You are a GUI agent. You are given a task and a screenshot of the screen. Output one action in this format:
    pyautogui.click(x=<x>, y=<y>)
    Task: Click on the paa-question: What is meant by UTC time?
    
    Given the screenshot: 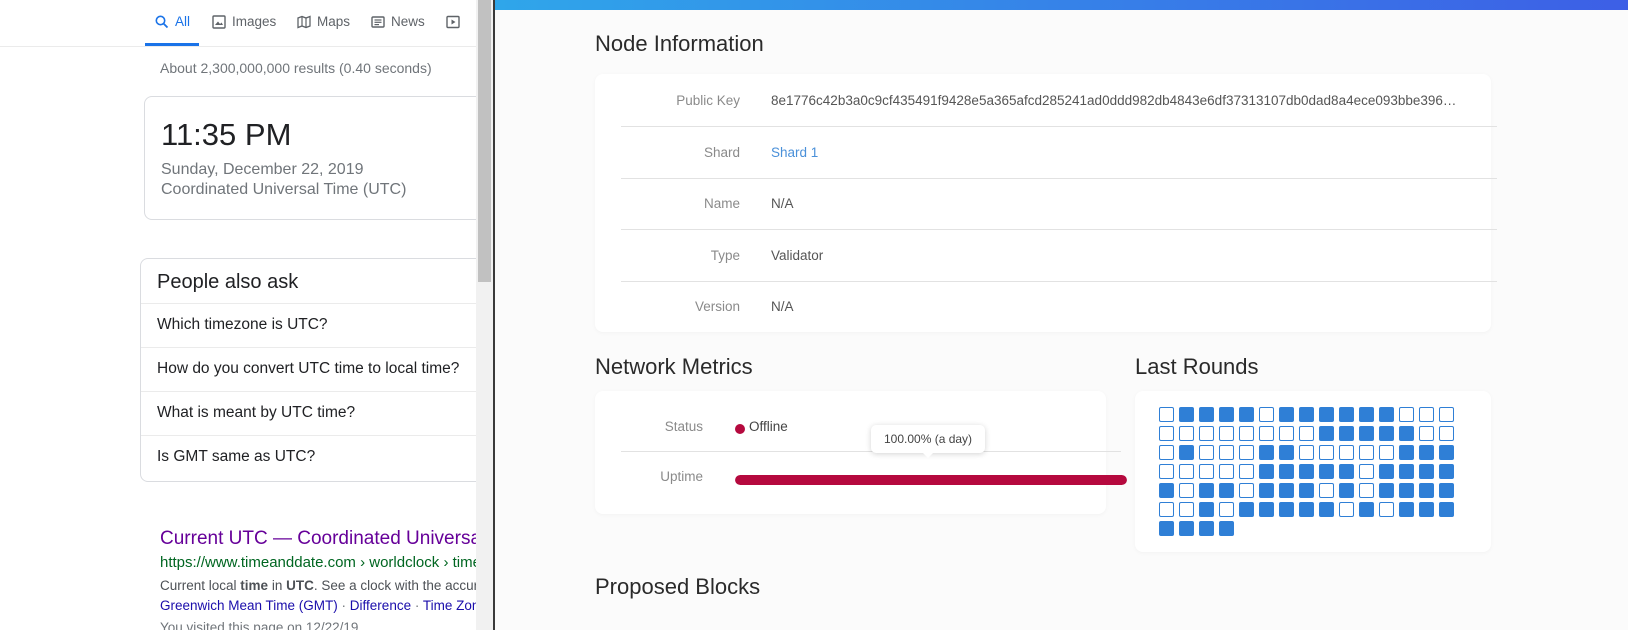 What is the action you would take?
    pyautogui.click(x=309, y=413)
    